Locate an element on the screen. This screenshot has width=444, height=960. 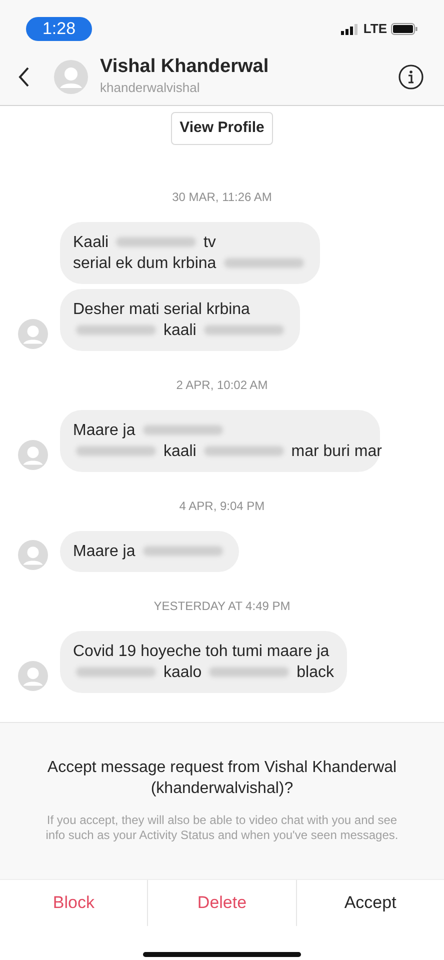
request-title: Accept message request from Vishal Khanderwal (khanderwalvishal)? is located at coordinates (222, 778).